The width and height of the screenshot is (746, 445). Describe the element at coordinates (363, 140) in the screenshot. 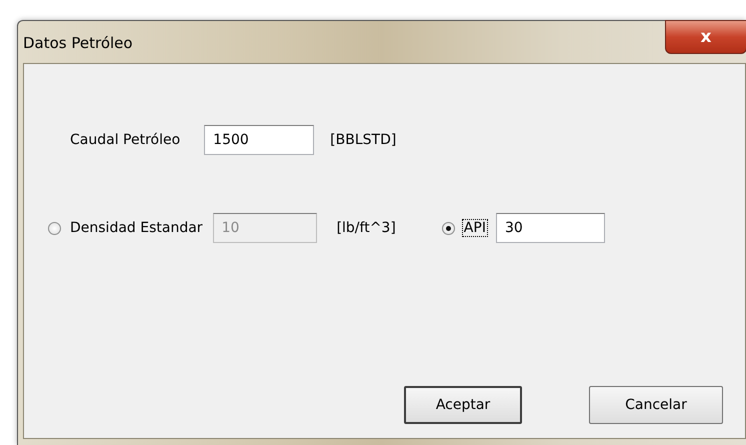

I see `unit-label: [BBLSTD]` at that location.